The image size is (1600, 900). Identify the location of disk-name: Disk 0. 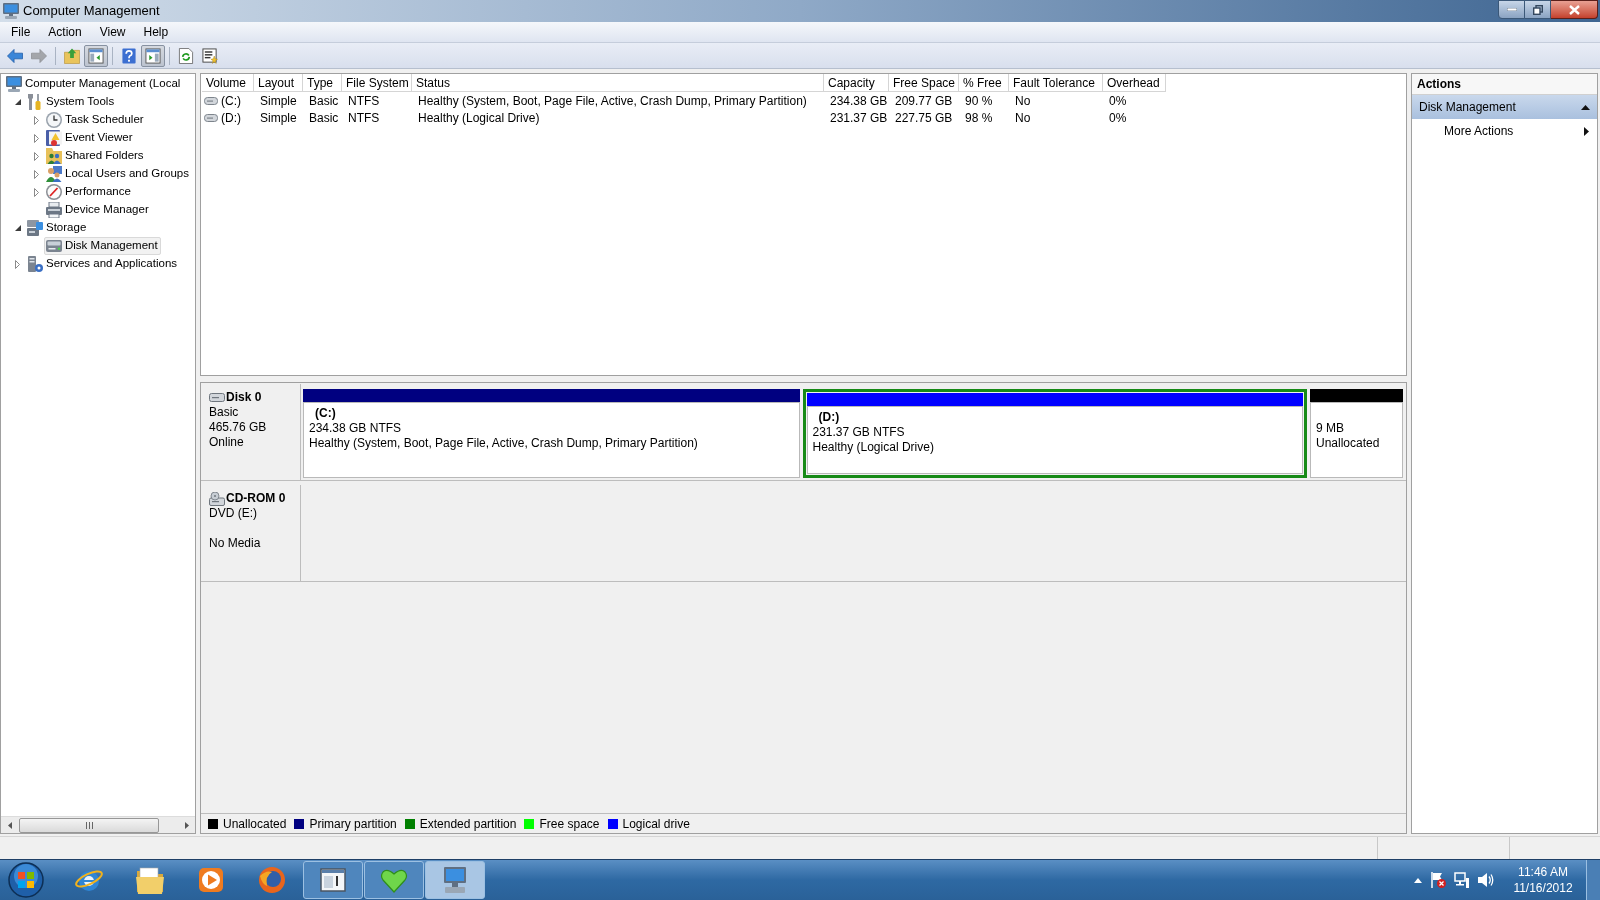
(244, 397).